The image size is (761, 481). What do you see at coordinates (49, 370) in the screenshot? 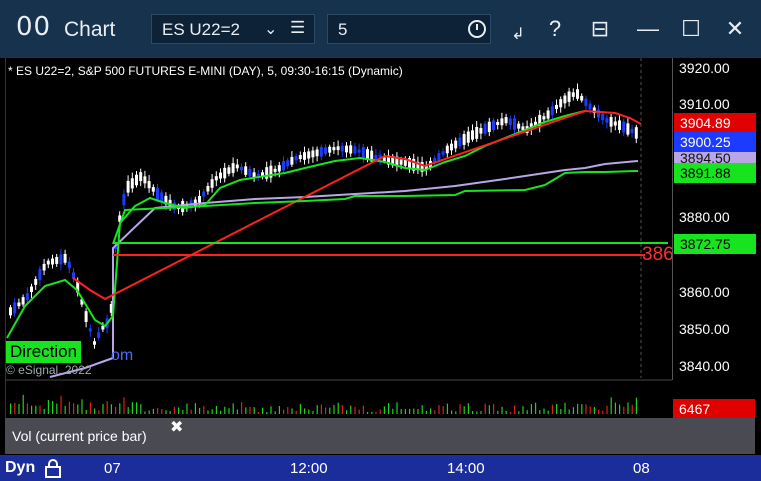
I see `copyright-text: © eSignal, 2022` at bounding box center [49, 370].